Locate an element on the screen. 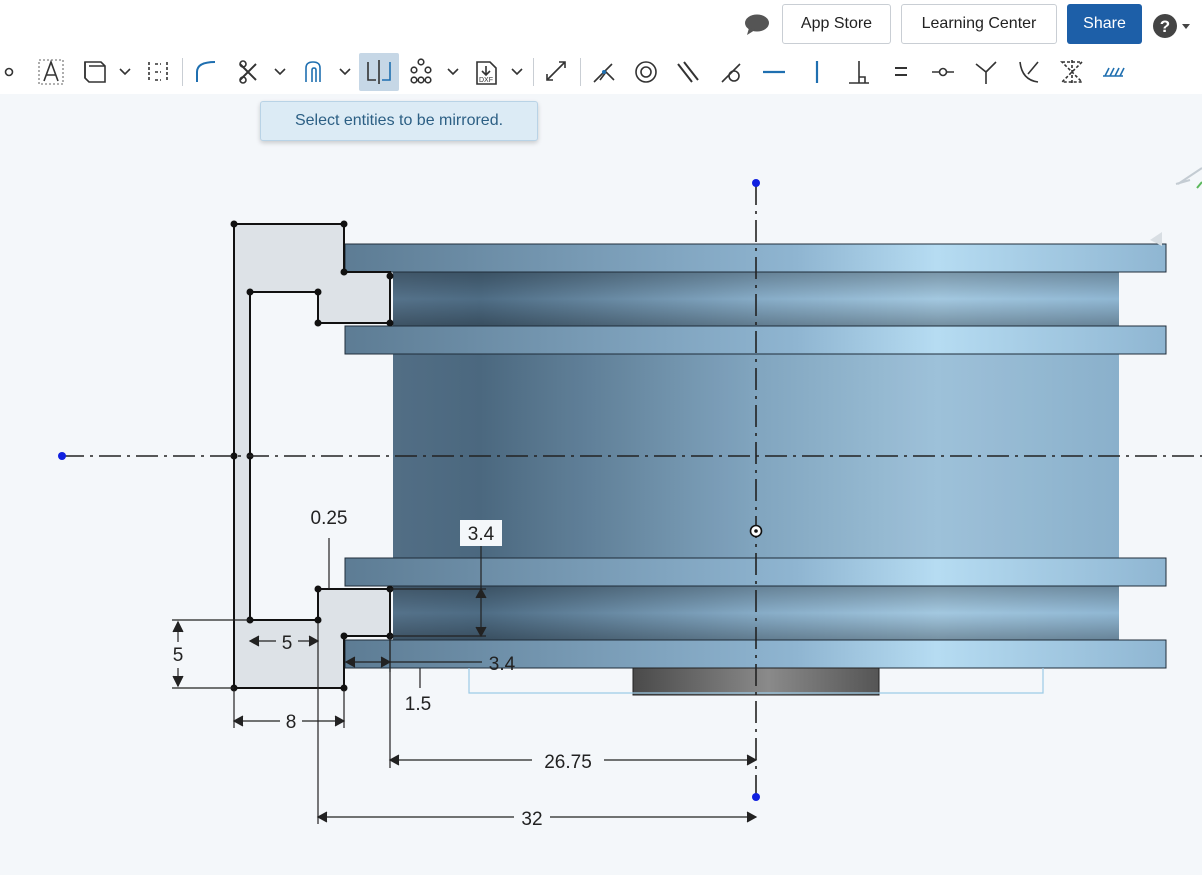  sketch-toolbar: DXF is located at coordinates (601, 72).